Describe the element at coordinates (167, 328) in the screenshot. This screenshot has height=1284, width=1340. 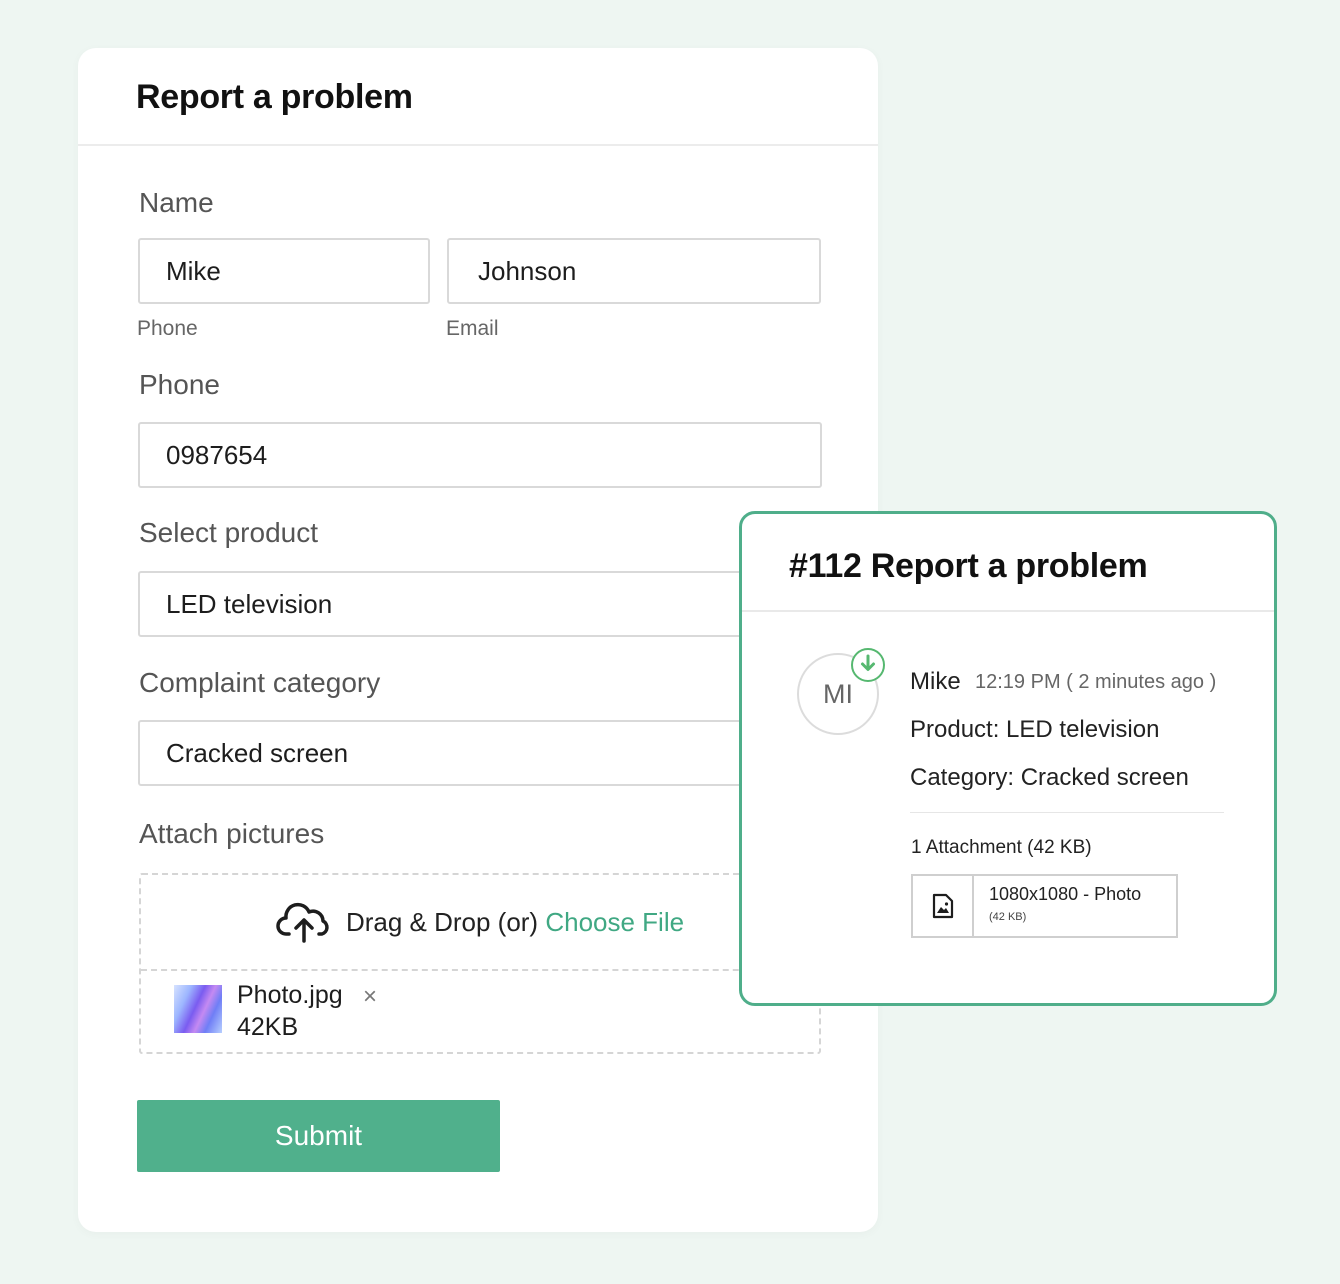
I see `first-name-sublabel: Phone` at that location.